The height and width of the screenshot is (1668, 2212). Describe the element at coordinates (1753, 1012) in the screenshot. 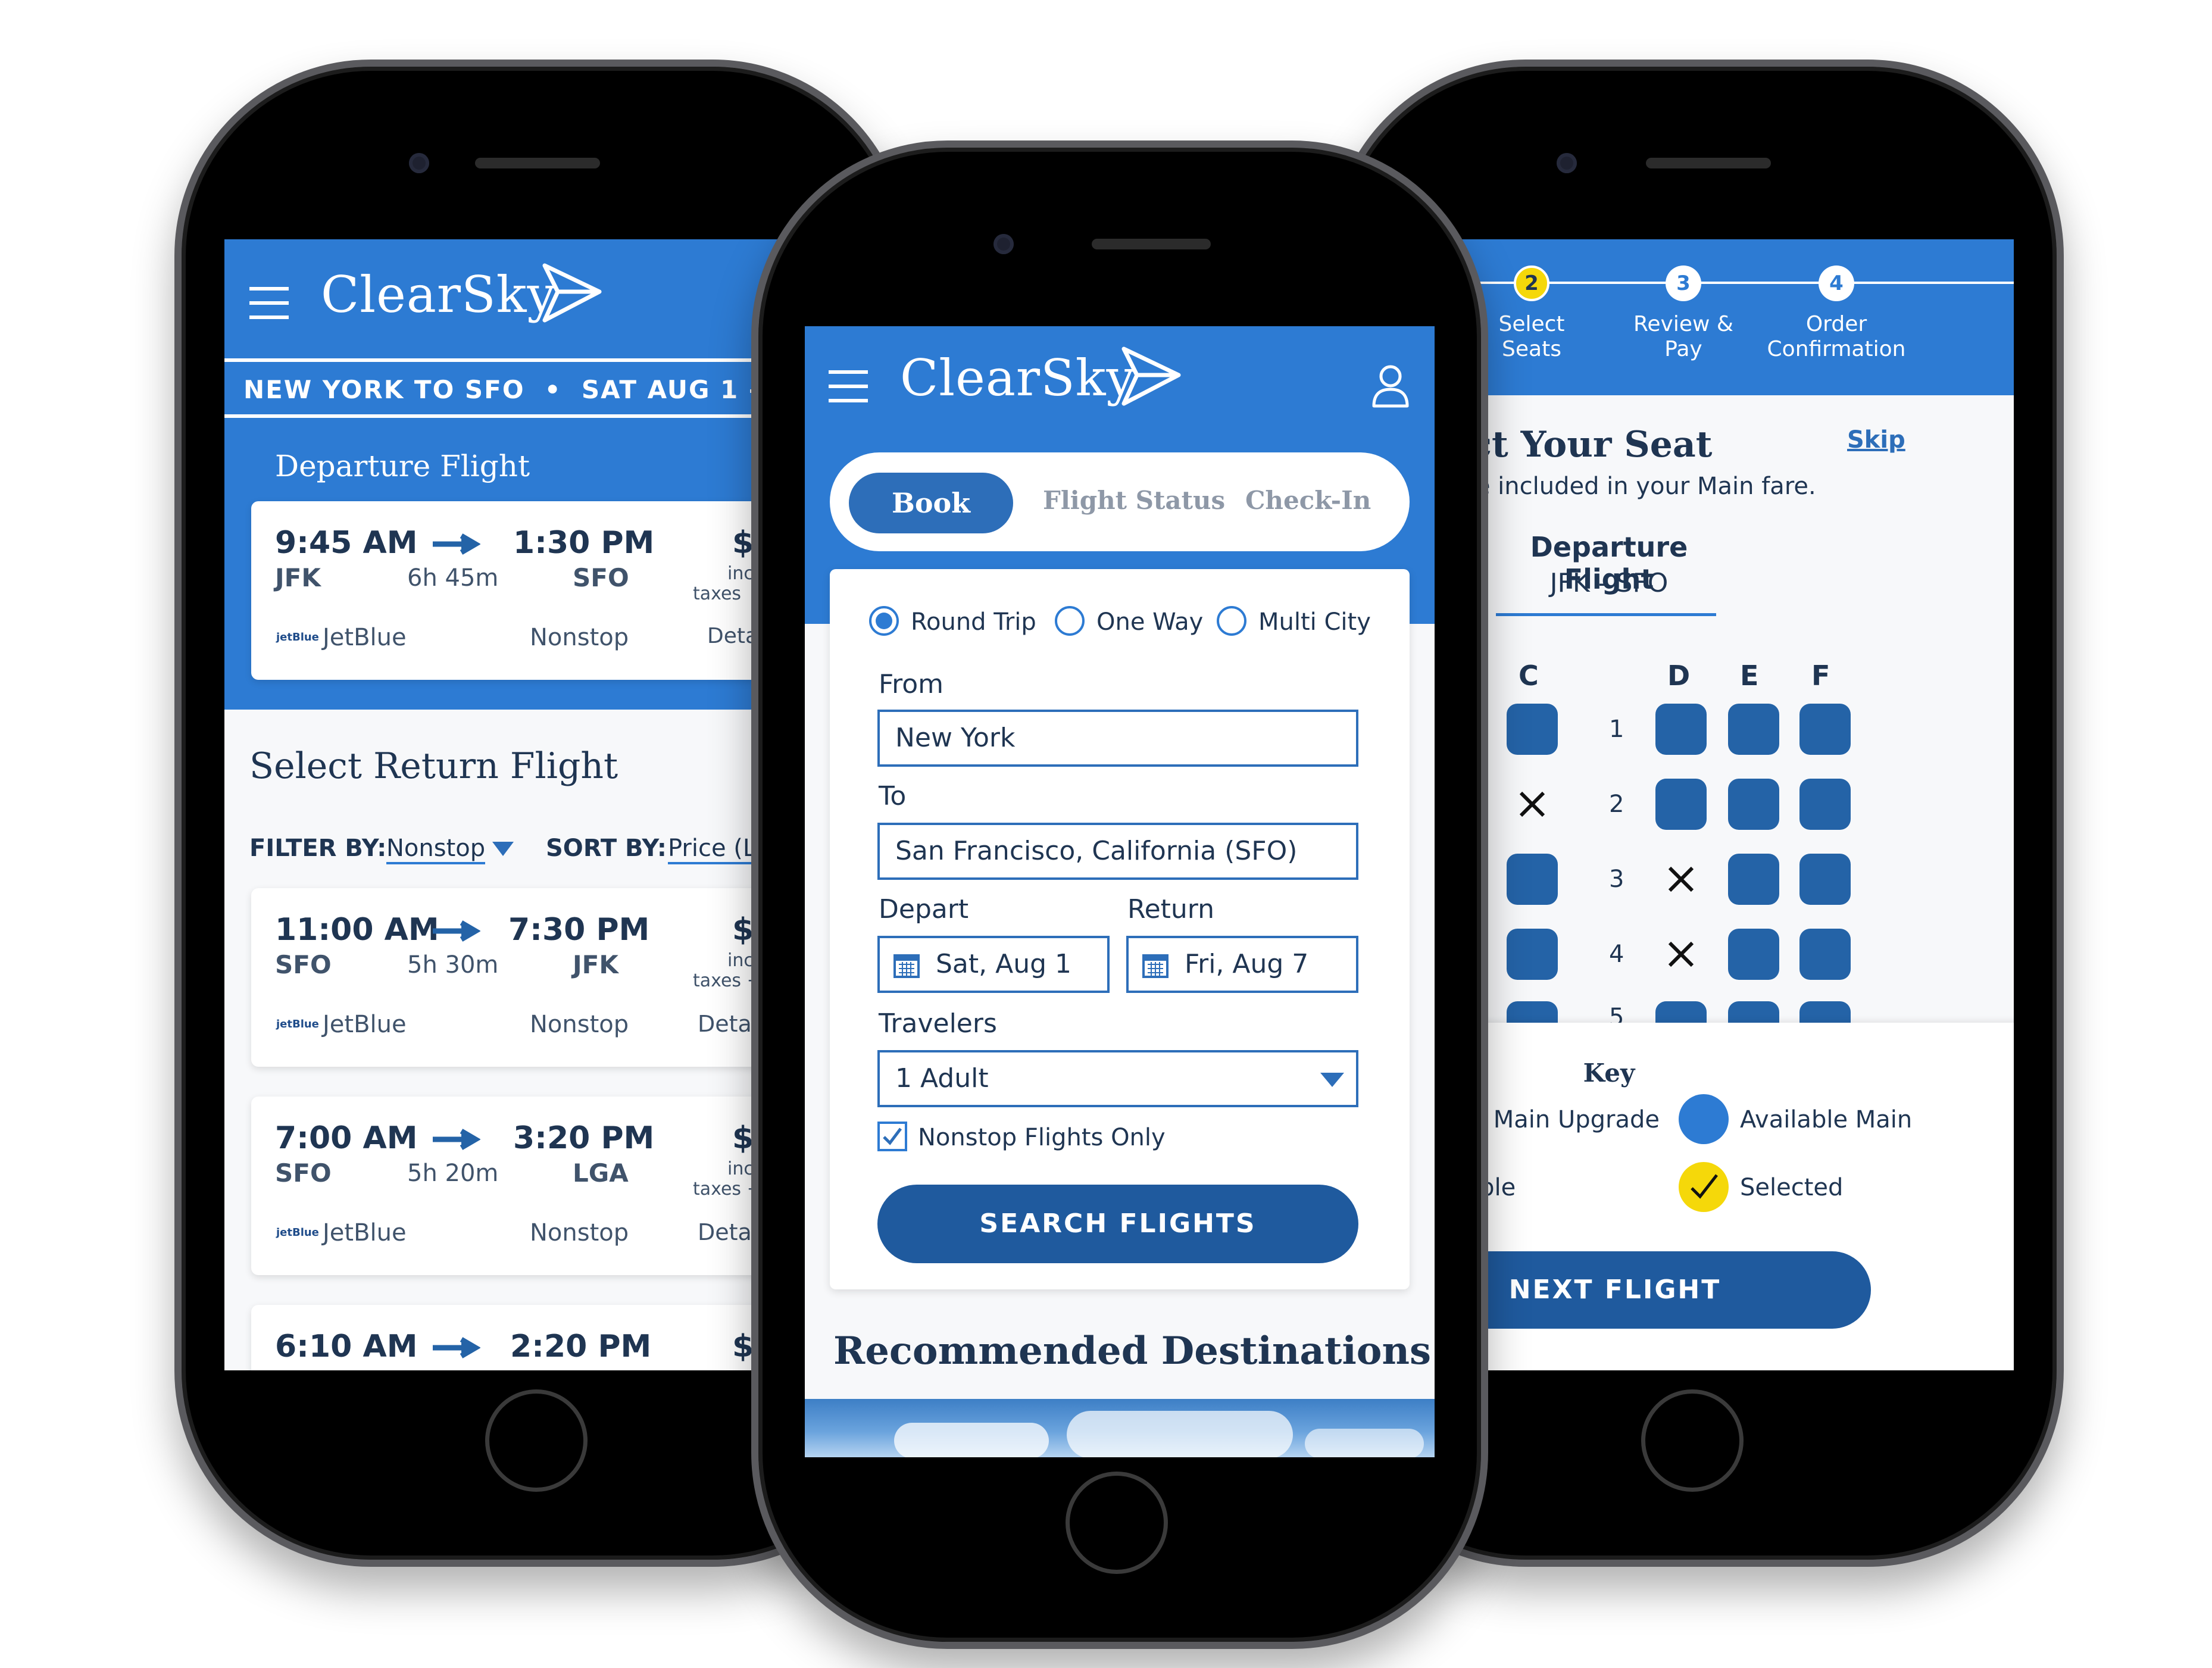

I see `seat-5e` at that location.